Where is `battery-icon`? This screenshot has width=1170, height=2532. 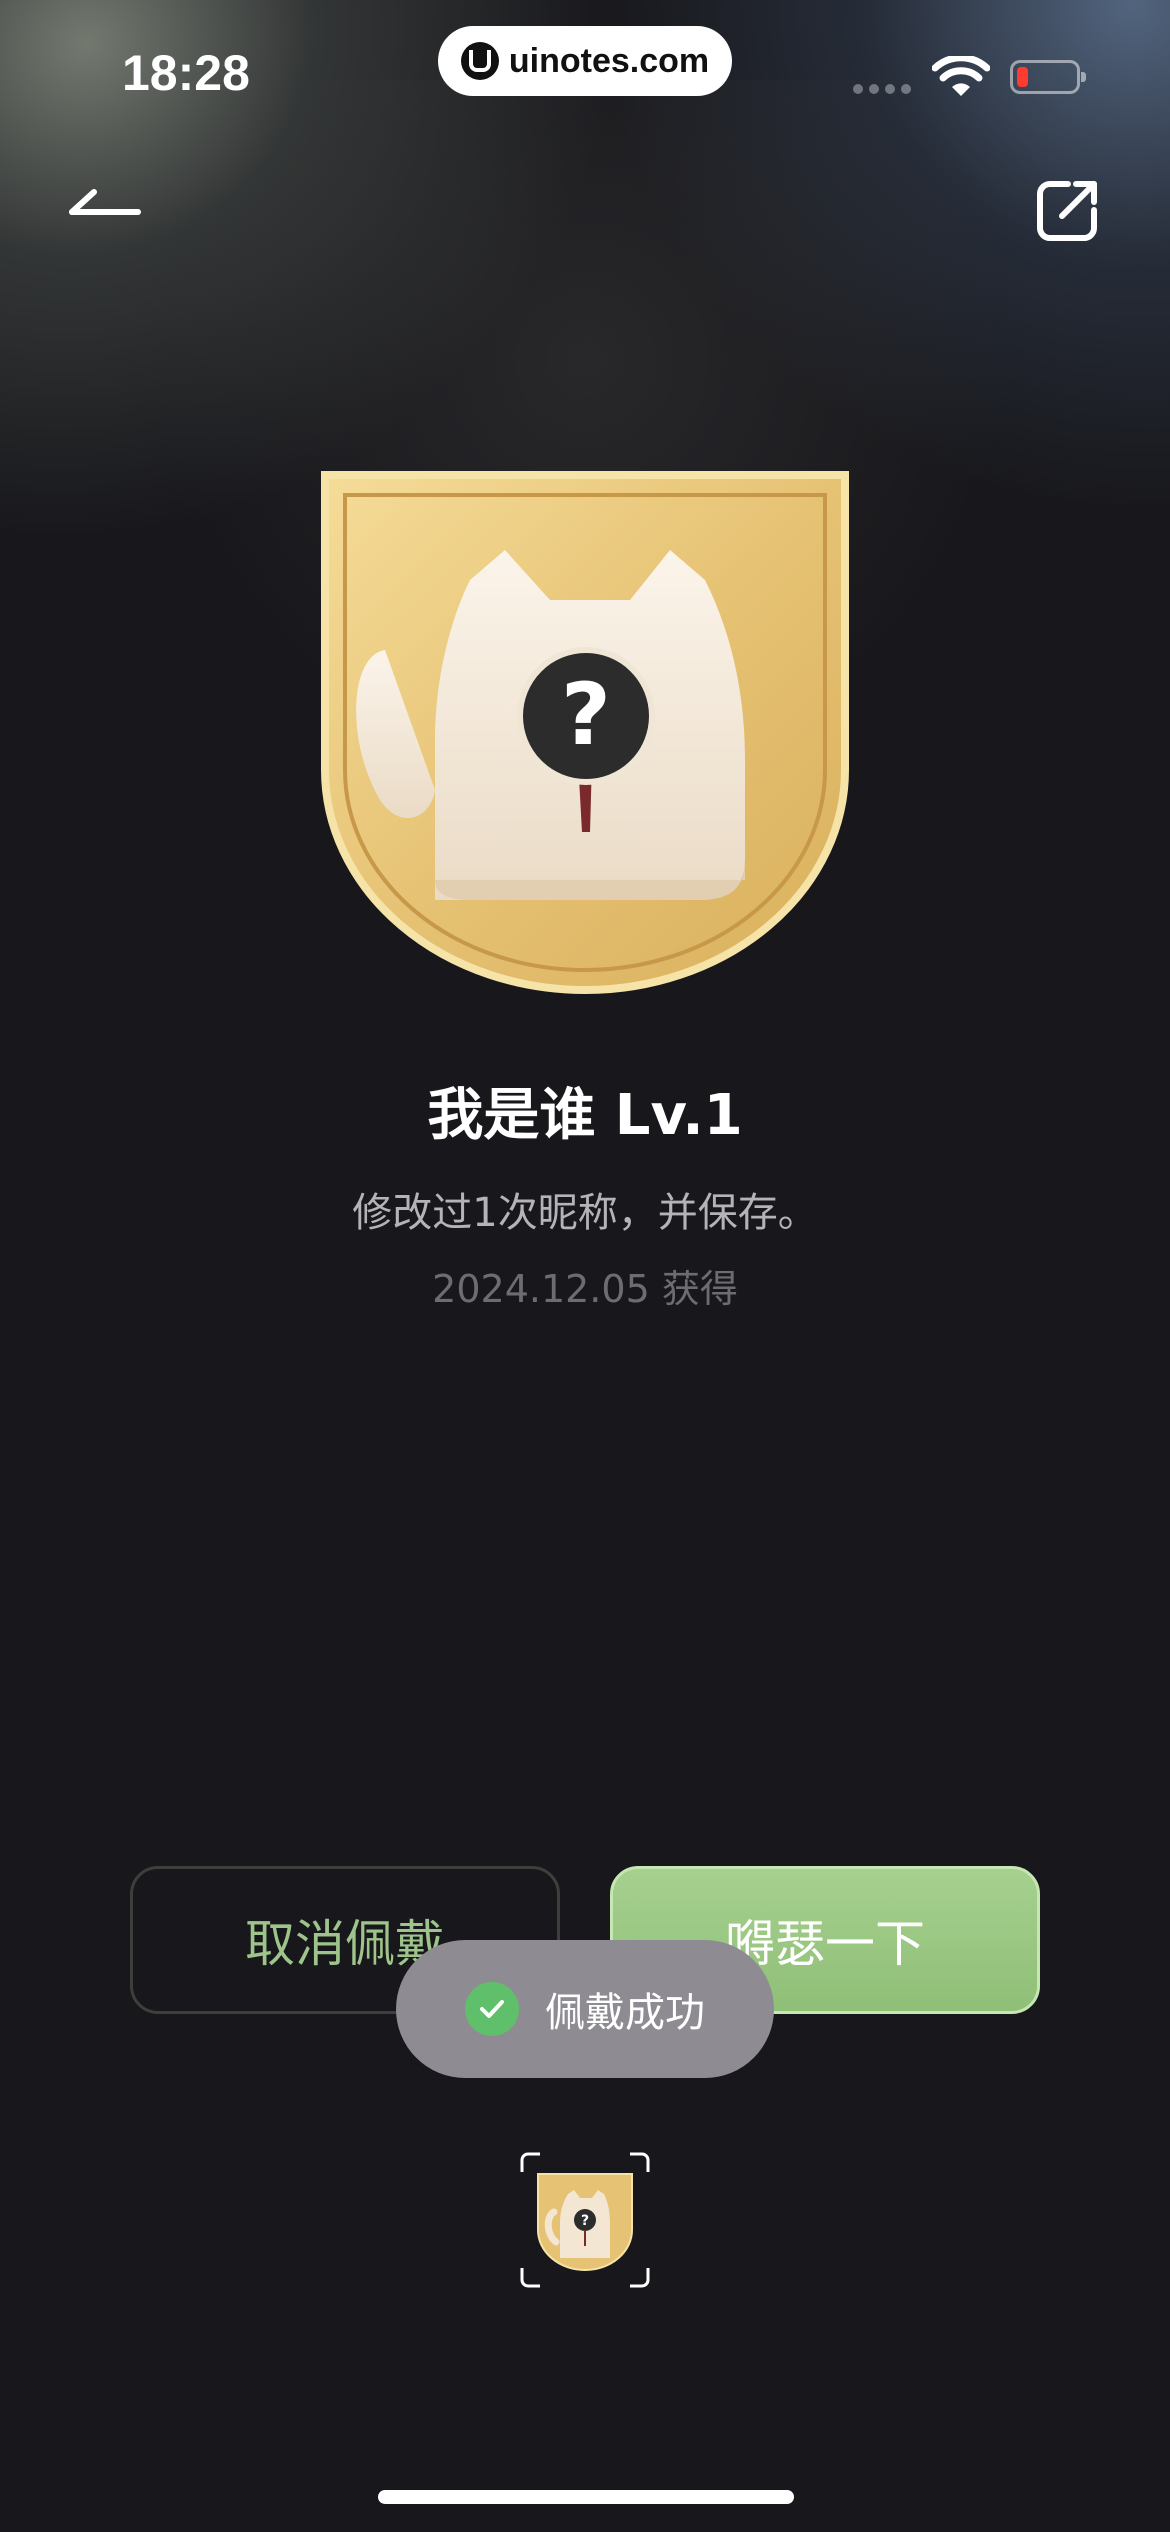
battery-icon is located at coordinates (1048, 77).